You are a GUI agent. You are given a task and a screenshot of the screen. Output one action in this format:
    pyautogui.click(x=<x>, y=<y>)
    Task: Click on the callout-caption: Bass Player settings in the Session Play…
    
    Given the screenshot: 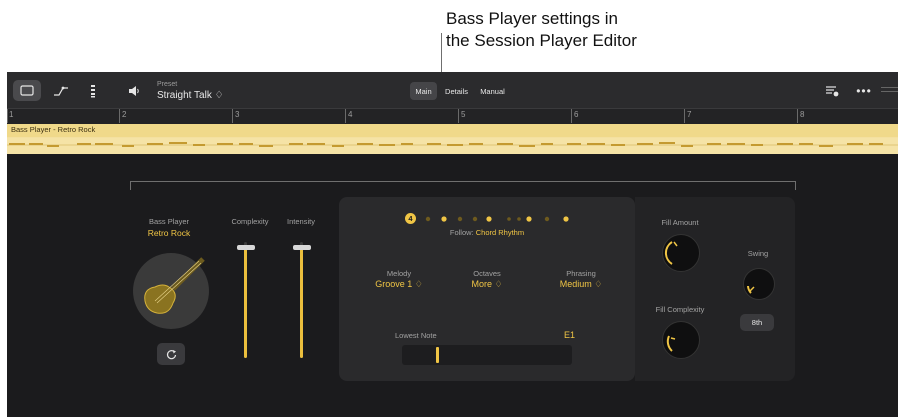 What is the action you would take?
    pyautogui.click(x=541, y=30)
    